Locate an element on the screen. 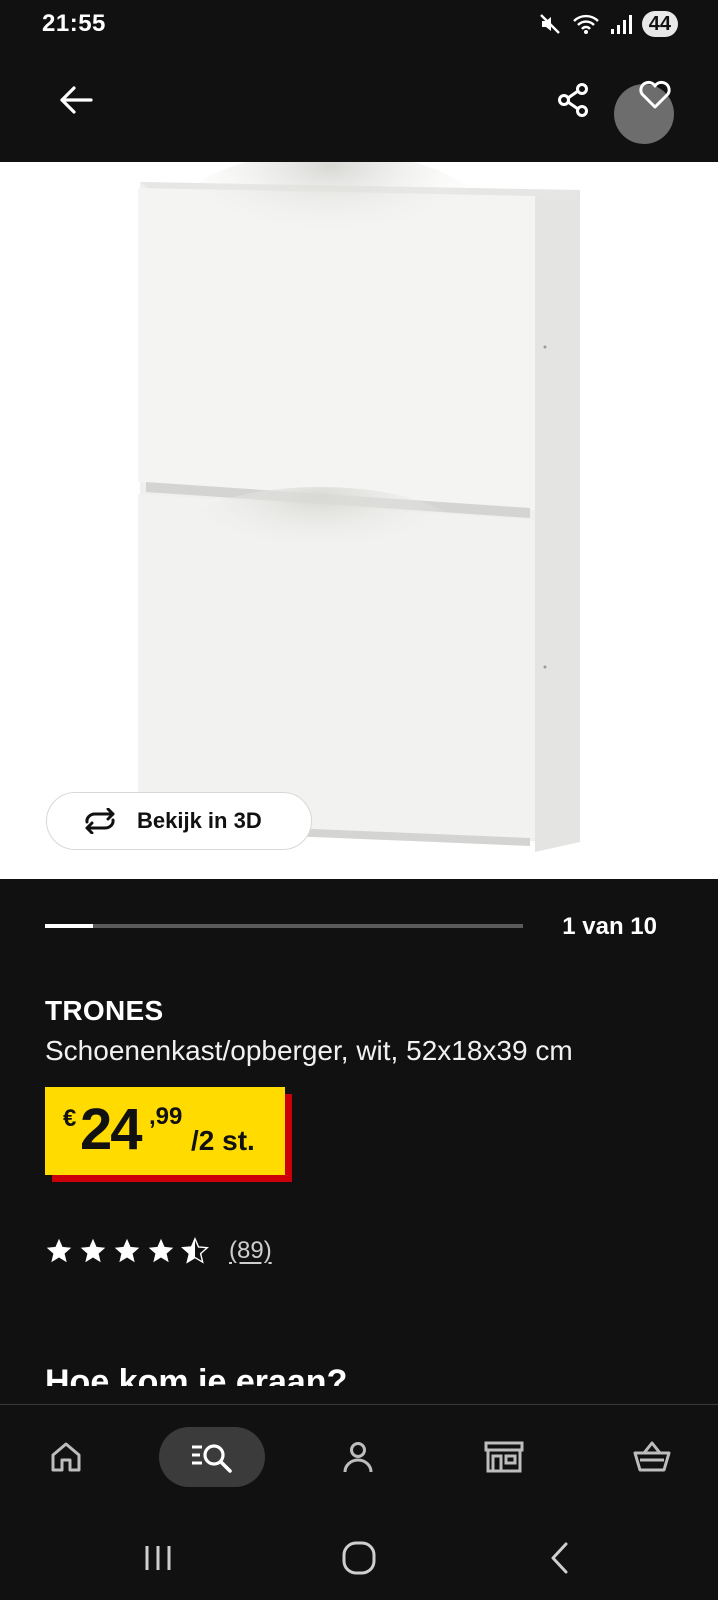  product-description: Schoenenkast/opberger, wit, 52x18x39 cm is located at coordinates (309, 1050).